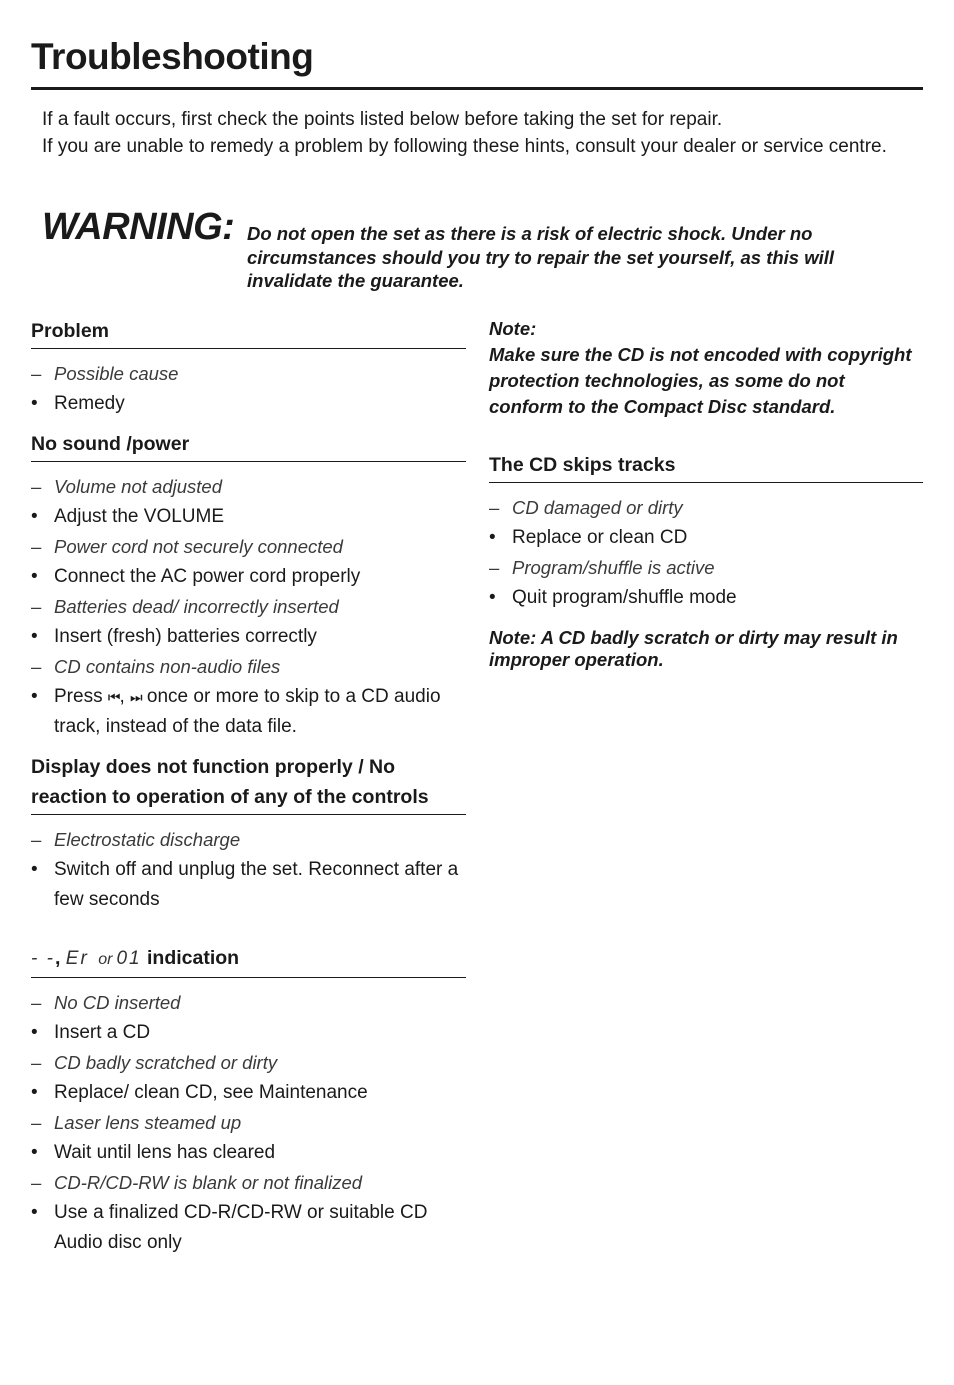  Describe the element at coordinates (248, 374) in the screenshot. I see `legend-cause: – Possible cause` at that location.